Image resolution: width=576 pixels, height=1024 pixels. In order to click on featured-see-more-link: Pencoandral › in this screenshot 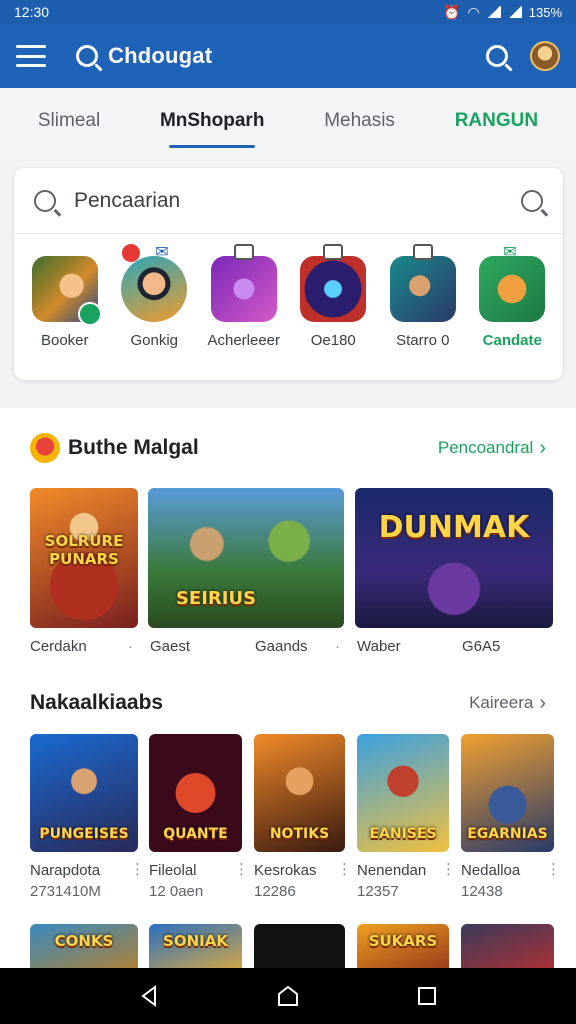, I will do `click(492, 448)`.